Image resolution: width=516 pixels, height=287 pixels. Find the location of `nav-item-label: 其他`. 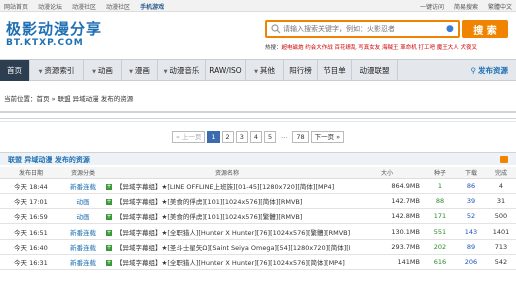

nav-item-label: 其他 is located at coordinates (267, 70).